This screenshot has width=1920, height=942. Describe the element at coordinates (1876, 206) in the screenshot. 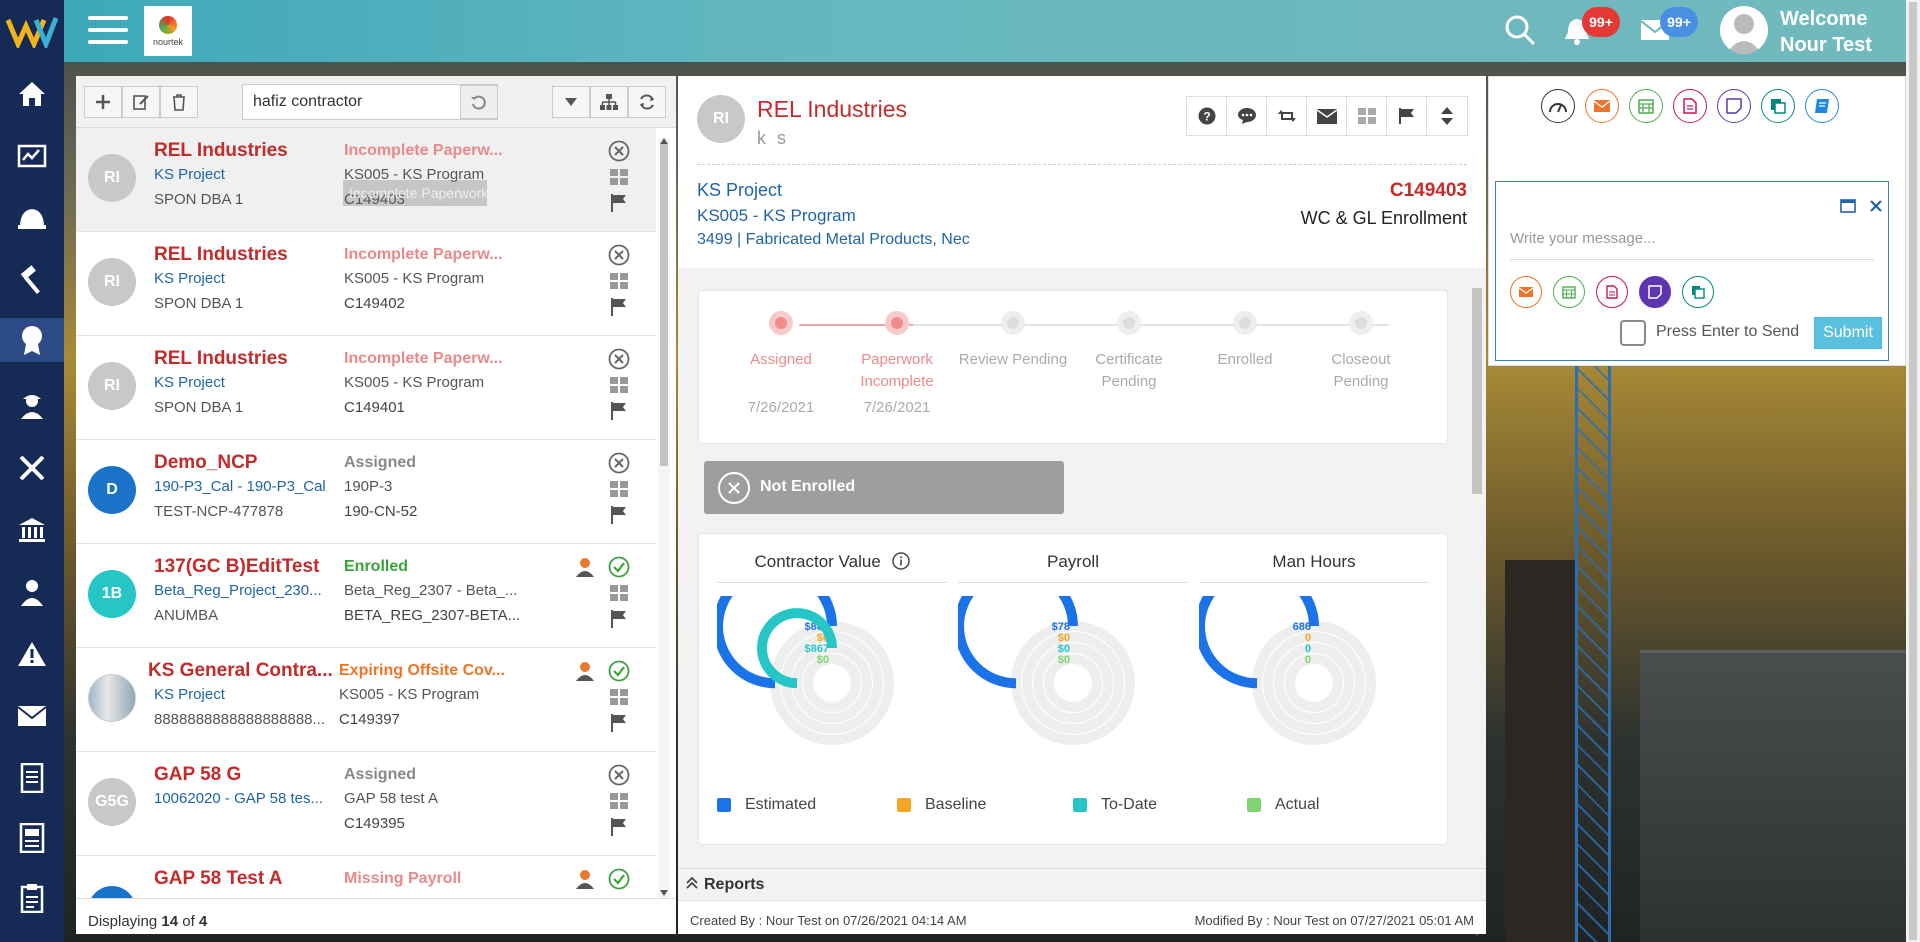

I see `close-icon` at that location.